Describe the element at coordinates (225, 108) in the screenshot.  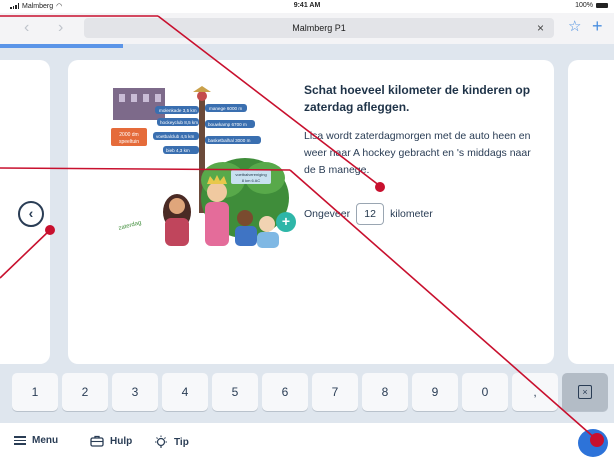
I see `sign-2: manege 6000 m` at that location.